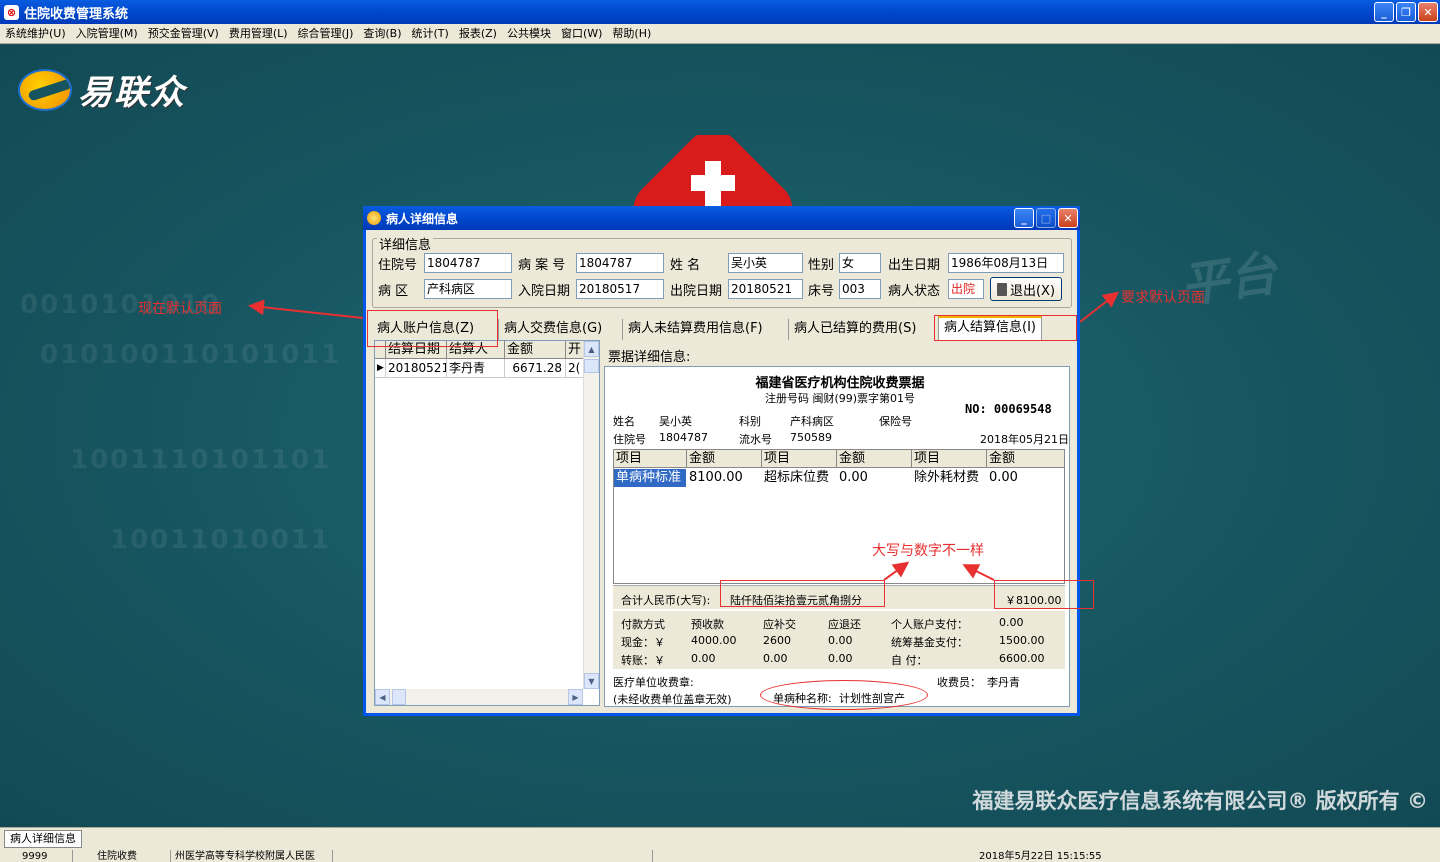  Describe the element at coordinates (535, 349) in the screenshot. I see `grid-col-amount: 金额` at that location.